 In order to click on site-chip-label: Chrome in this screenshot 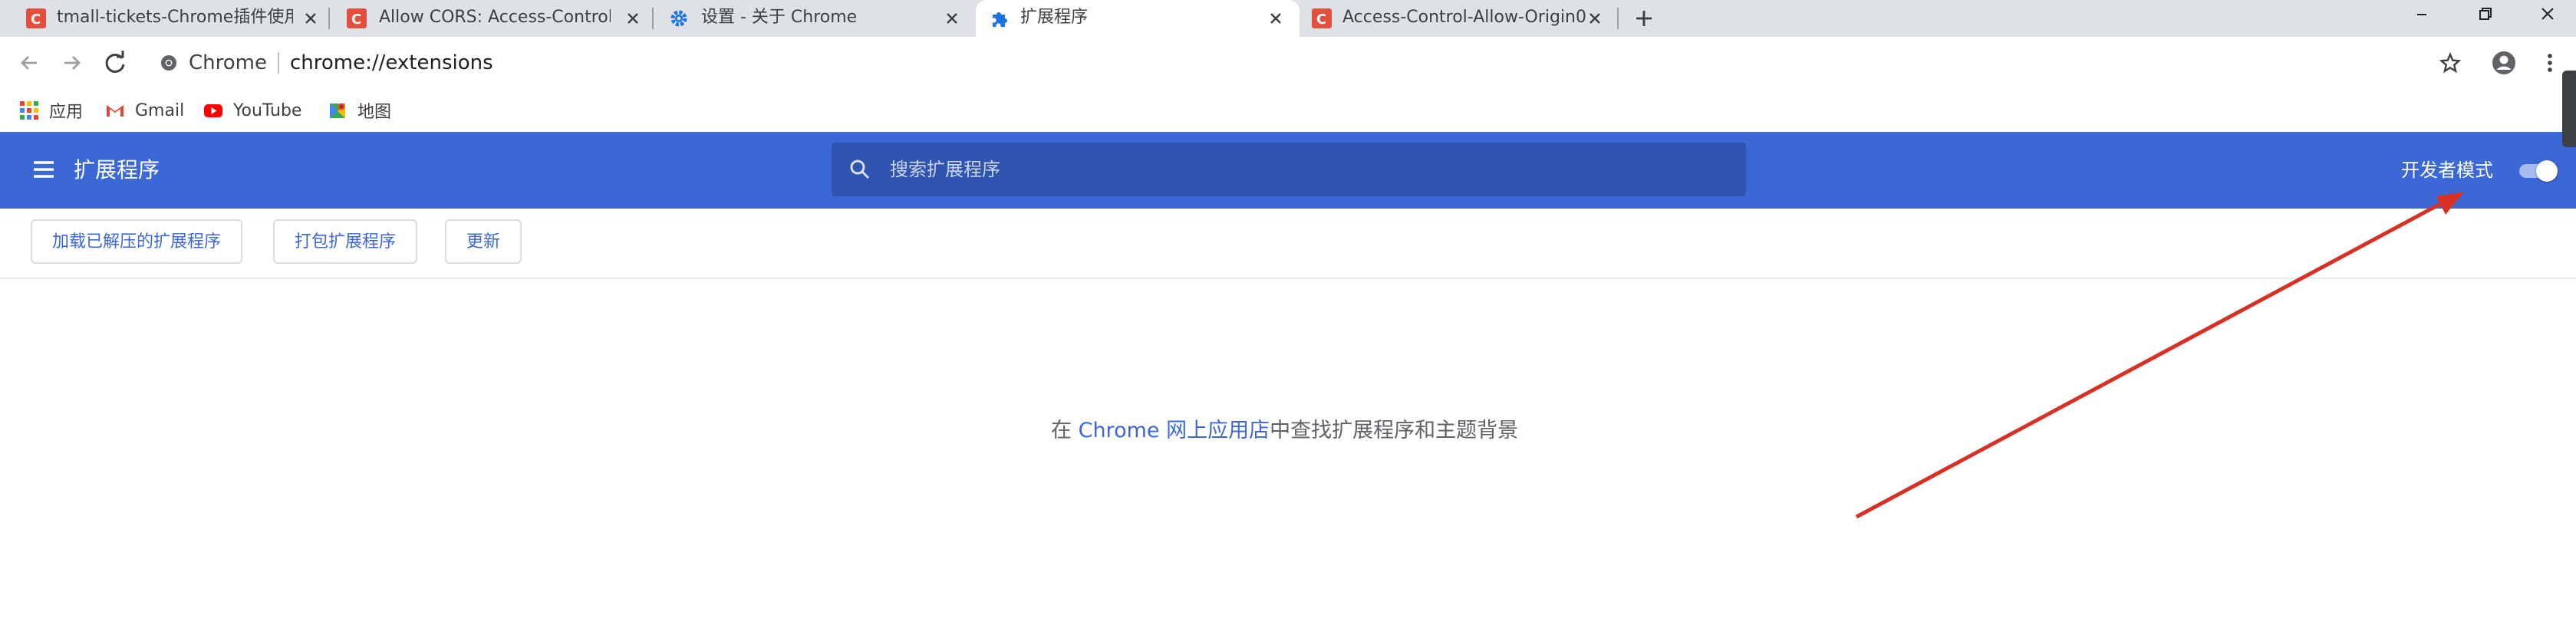, I will do `click(228, 62)`.